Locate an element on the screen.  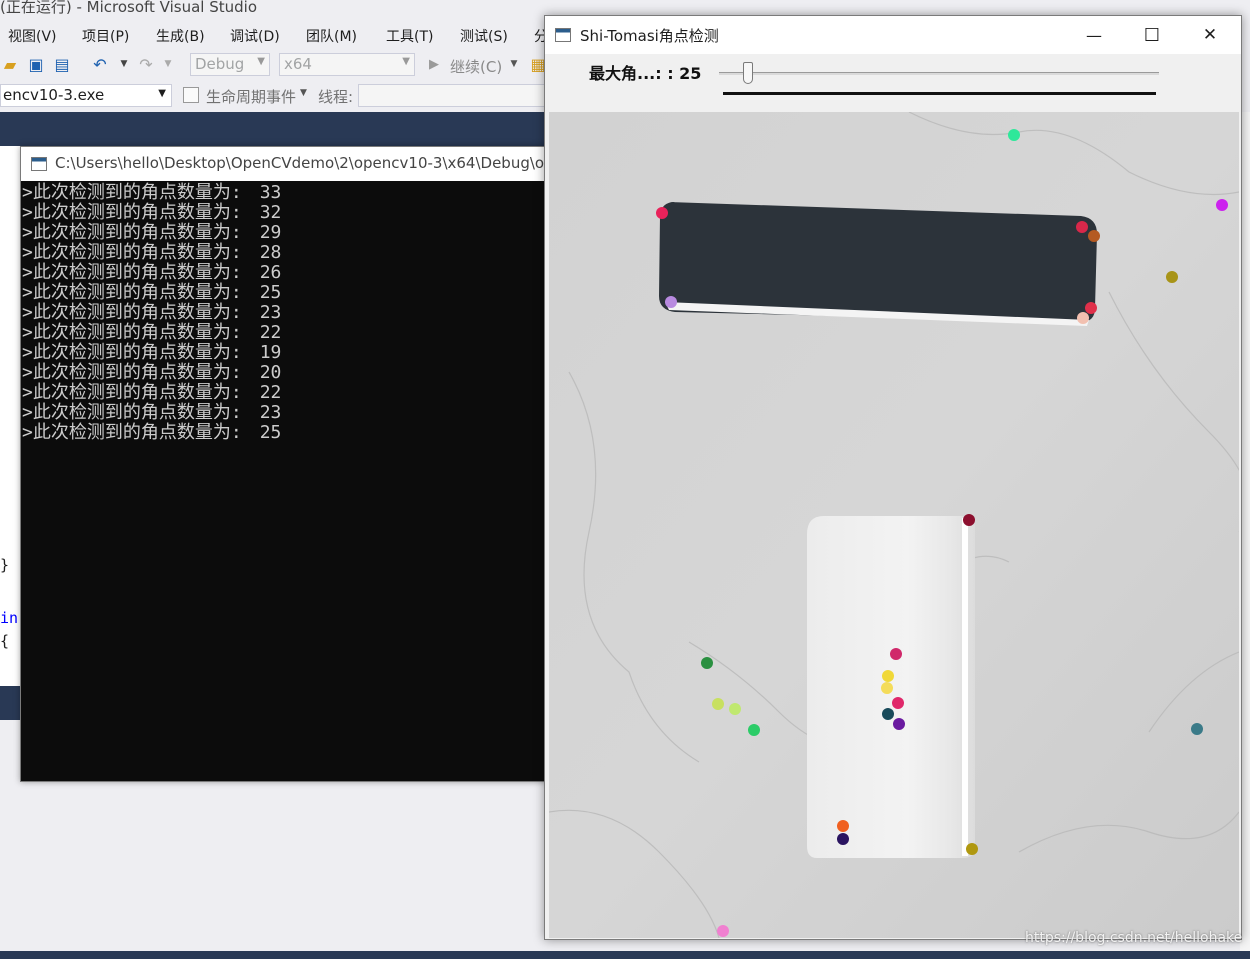
white-box-highlight is located at coordinates (965, 687).